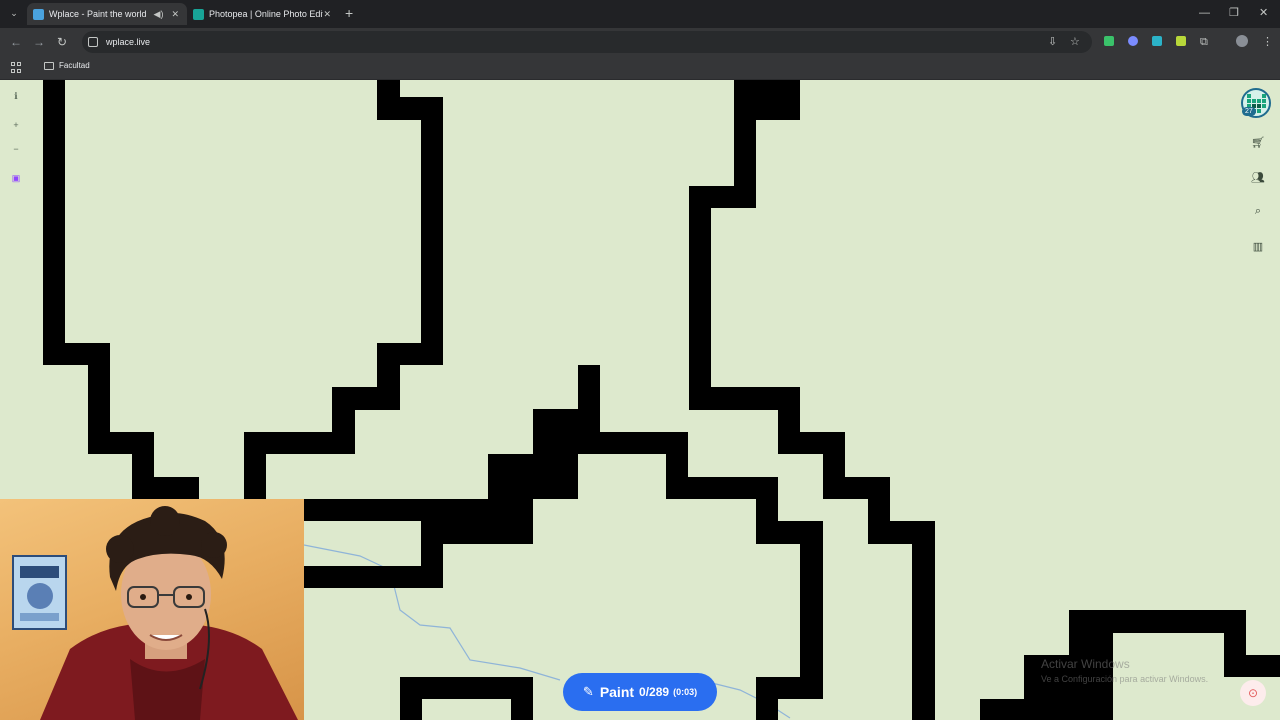 The image size is (1280, 720). I want to click on bookmarks-bar: Facultad, so click(640, 68).